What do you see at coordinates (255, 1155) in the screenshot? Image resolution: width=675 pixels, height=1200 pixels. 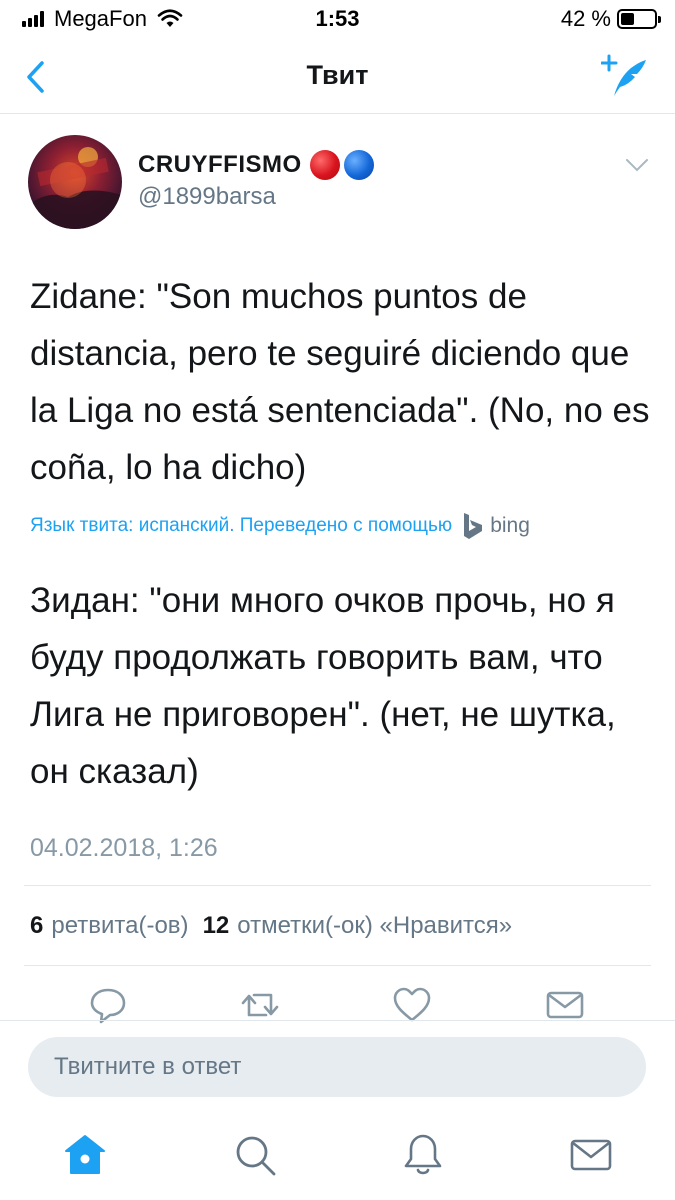 I see `search-icon` at bounding box center [255, 1155].